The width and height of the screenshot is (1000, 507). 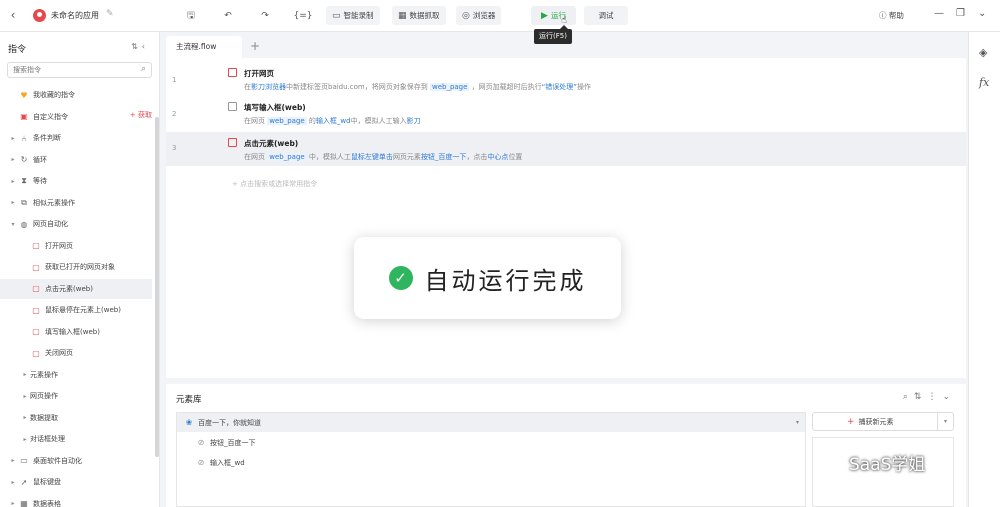 What do you see at coordinates (76, 310) in the screenshot?
I see `tree-item: ▢ 鼠标悬停在元素上(web)` at bounding box center [76, 310].